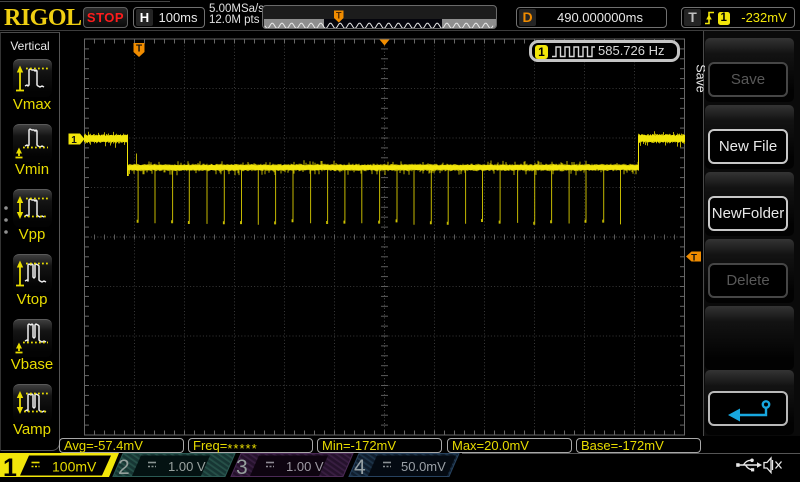 The height and width of the screenshot is (482, 800). Describe the element at coordinates (74, 467) in the screenshot. I see `svg-text: 100mV` at that location.